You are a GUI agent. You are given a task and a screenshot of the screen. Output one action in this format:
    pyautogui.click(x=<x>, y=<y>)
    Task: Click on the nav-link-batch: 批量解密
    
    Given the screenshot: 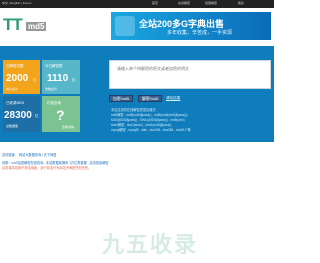 What is the action you would take?
    pyautogui.click(x=211, y=3)
    